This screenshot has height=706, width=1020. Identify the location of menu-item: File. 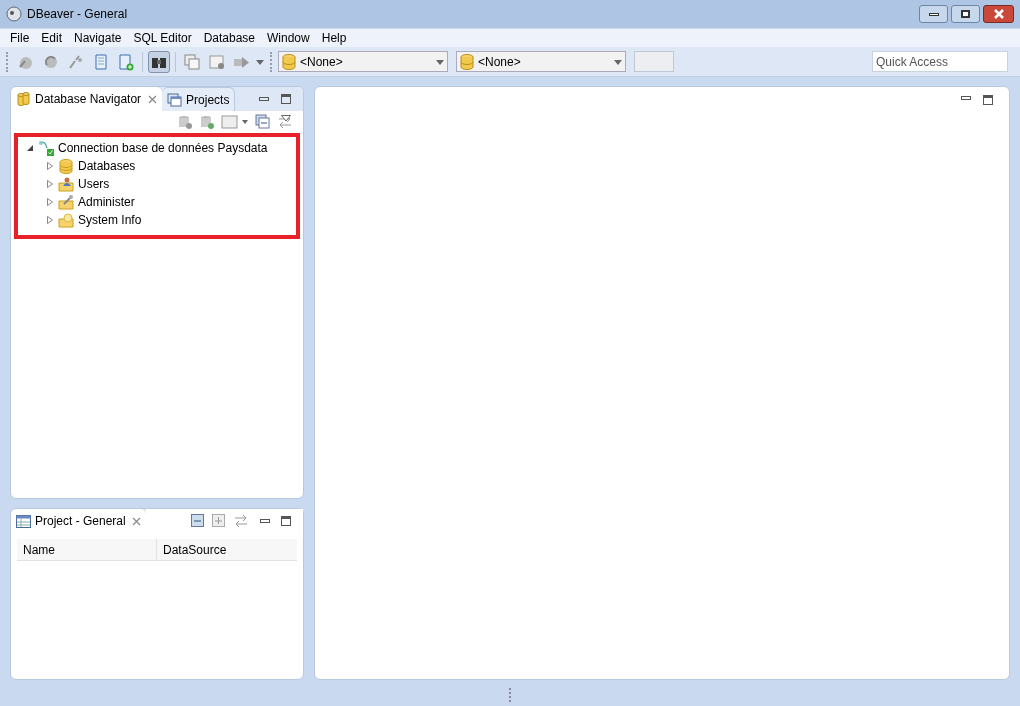
(20, 38).